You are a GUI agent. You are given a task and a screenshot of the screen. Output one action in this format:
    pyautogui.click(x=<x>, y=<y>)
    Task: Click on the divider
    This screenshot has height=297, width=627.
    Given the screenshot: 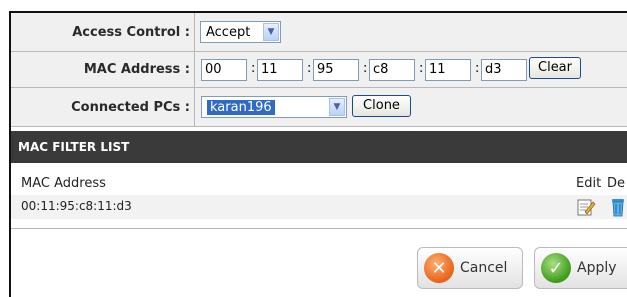 What is the action you would take?
    pyautogui.click(x=319, y=228)
    